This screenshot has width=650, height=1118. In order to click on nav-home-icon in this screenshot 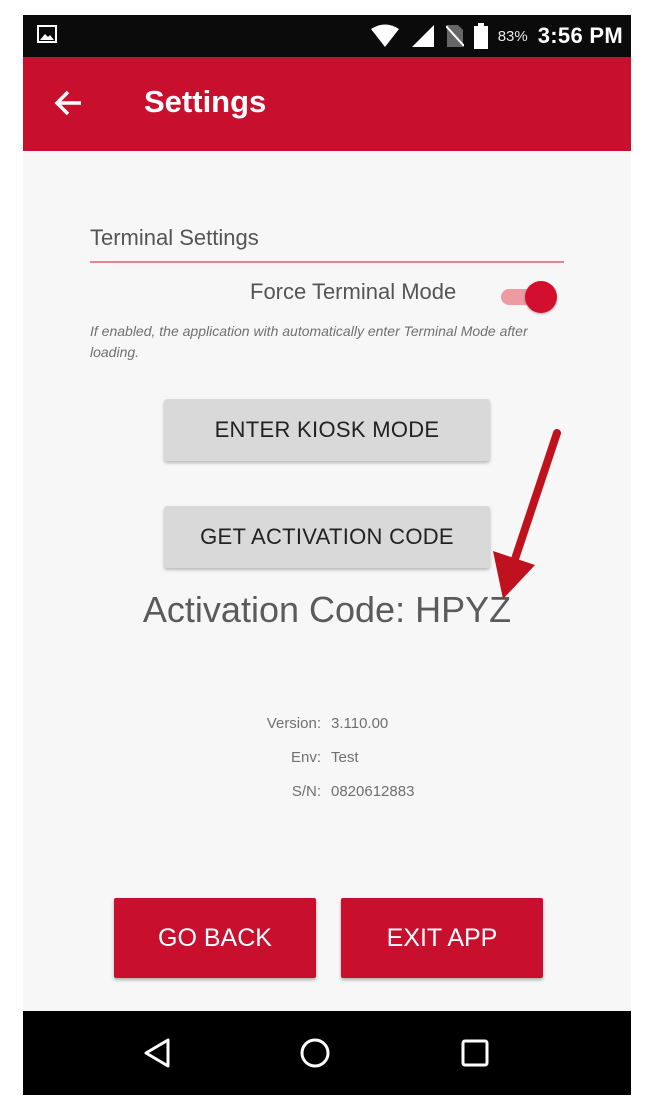, I will do `click(315, 1053)`.